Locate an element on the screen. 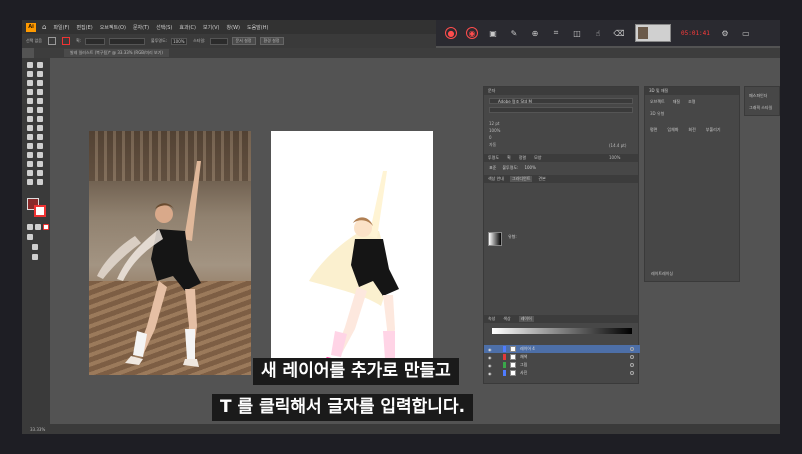 The width and height of the screenshot is (802, 454). pen-tool-icon is located at coordinates (30, 83).